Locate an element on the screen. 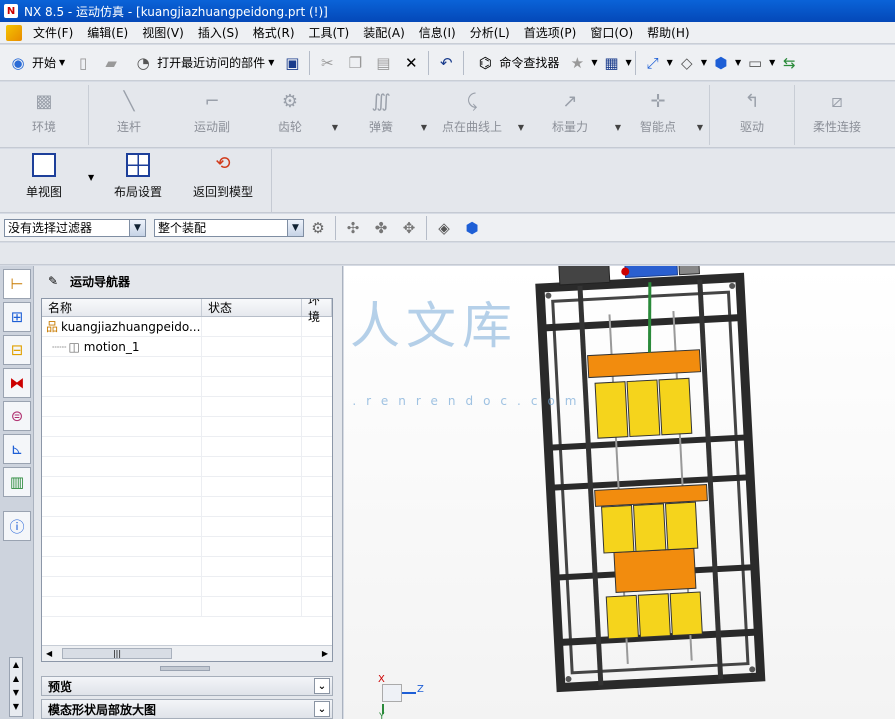 This screenshot has width=895, height=719. preview-panel-header: 预览 ⌄ is located at coordinates (187, 686).